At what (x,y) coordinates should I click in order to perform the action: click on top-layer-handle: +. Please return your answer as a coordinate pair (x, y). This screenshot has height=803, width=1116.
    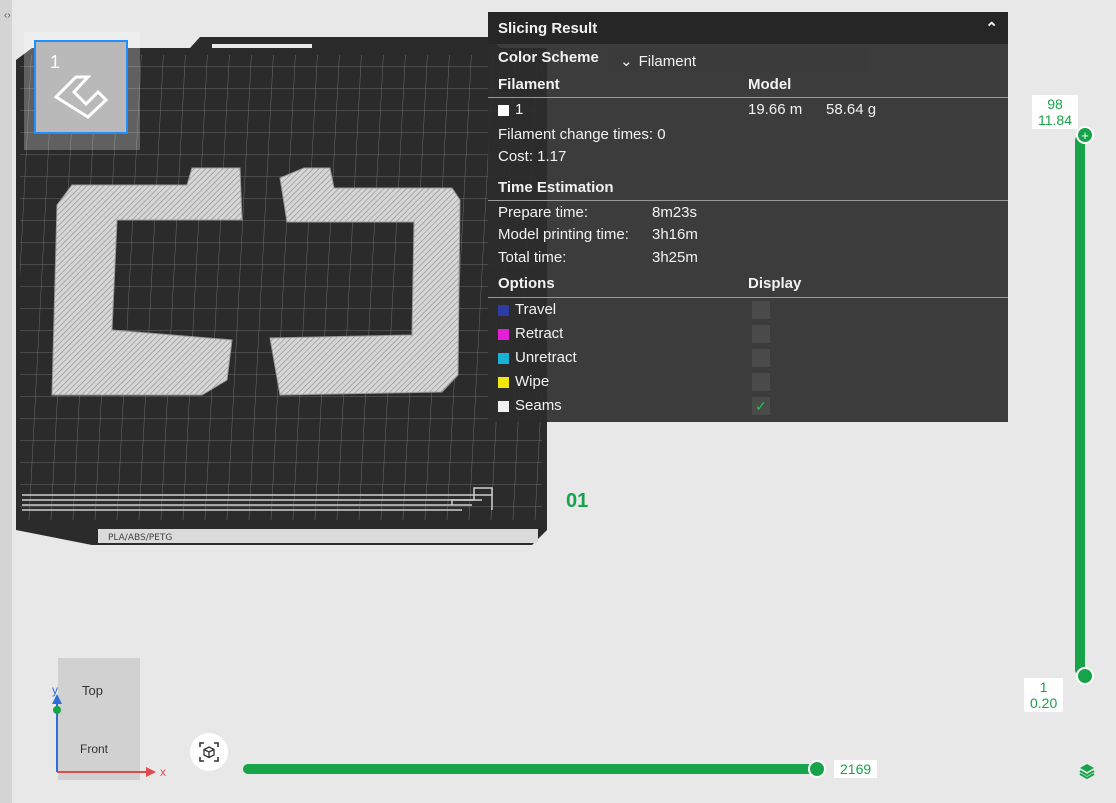
    Looking at the image, I should click on (1085, 135).